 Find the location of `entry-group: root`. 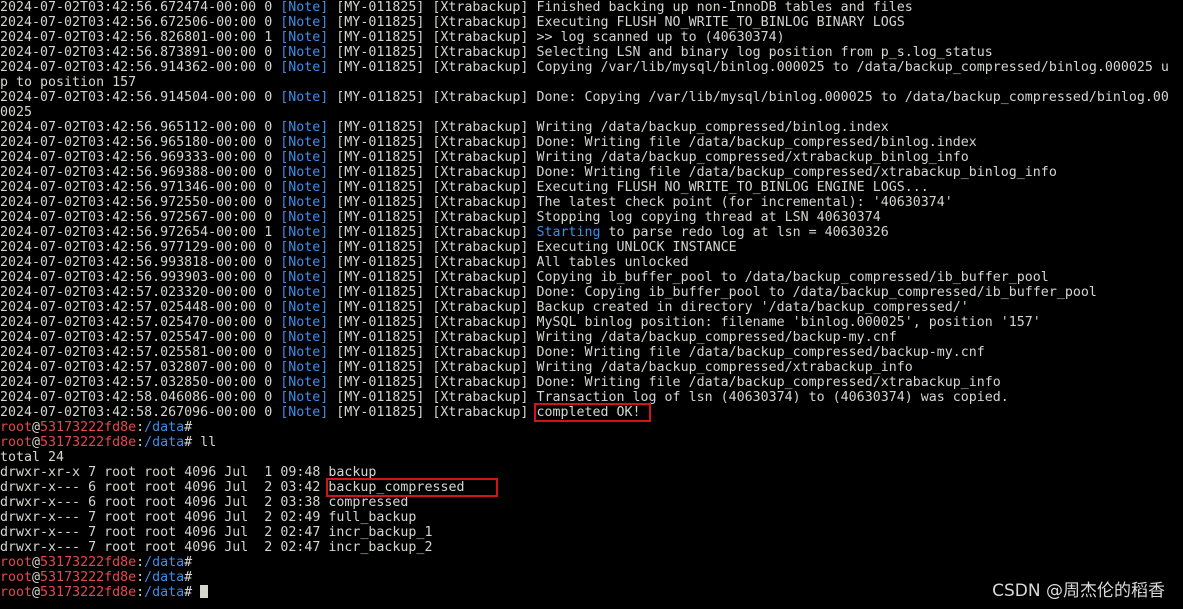

entry-group: root is located at coordinates (160, 547).